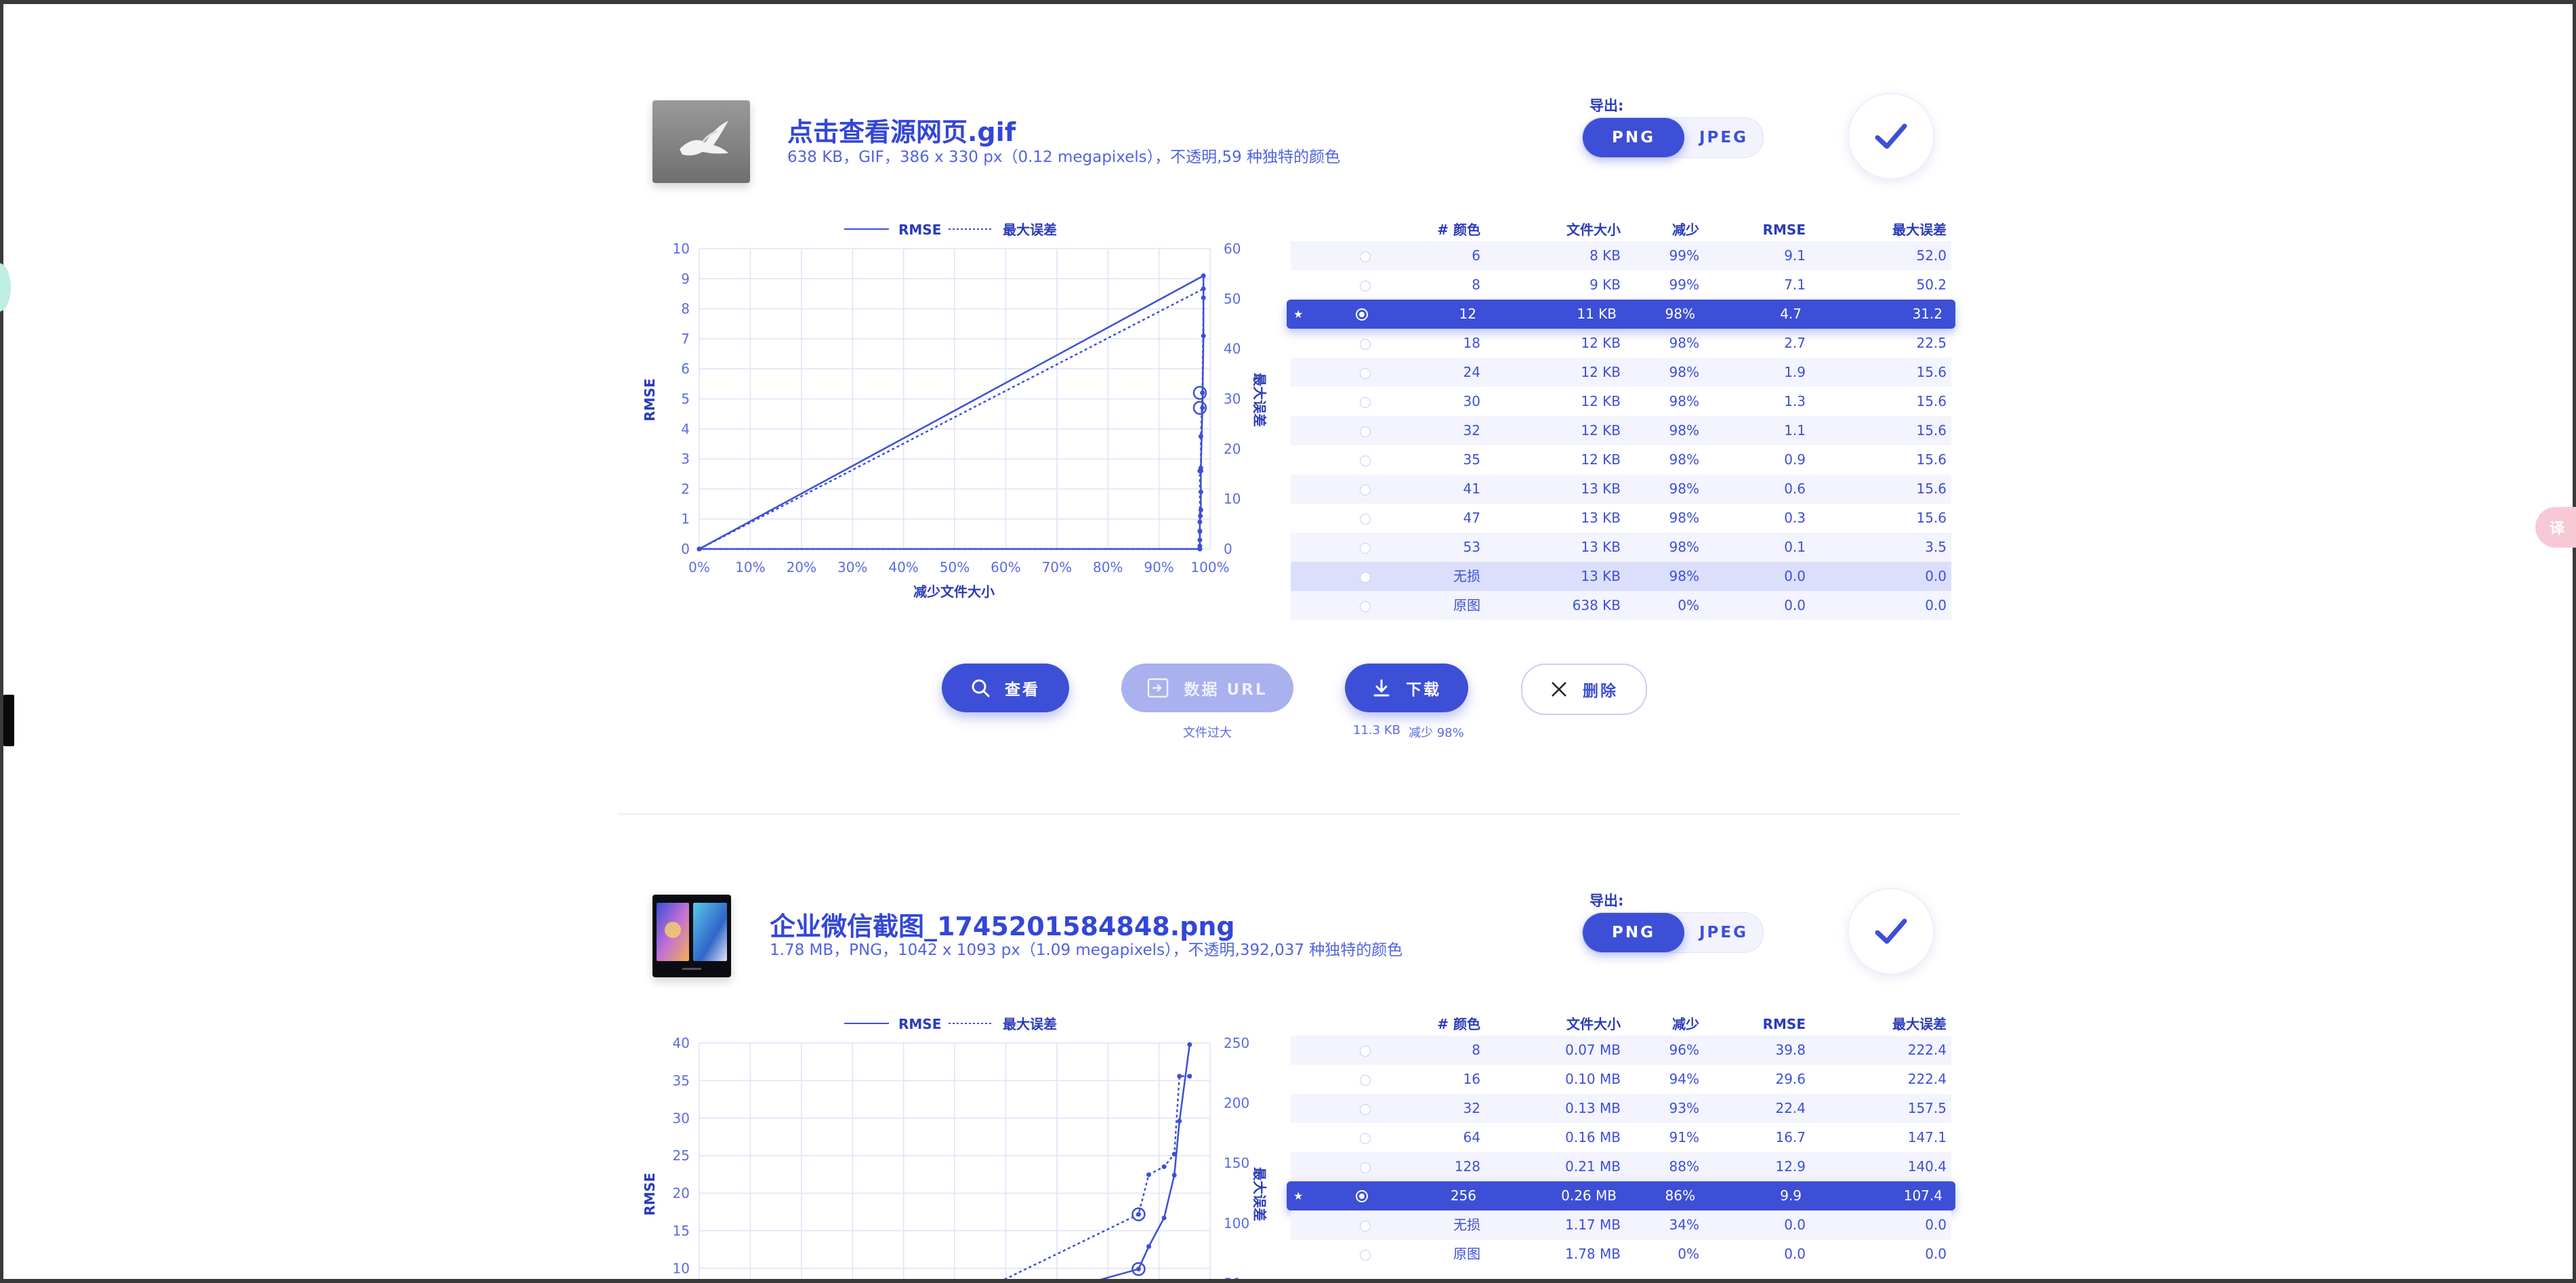 This screenshot has width=2576, height=1283. I want to click on close-icon, so click(1559, 689).